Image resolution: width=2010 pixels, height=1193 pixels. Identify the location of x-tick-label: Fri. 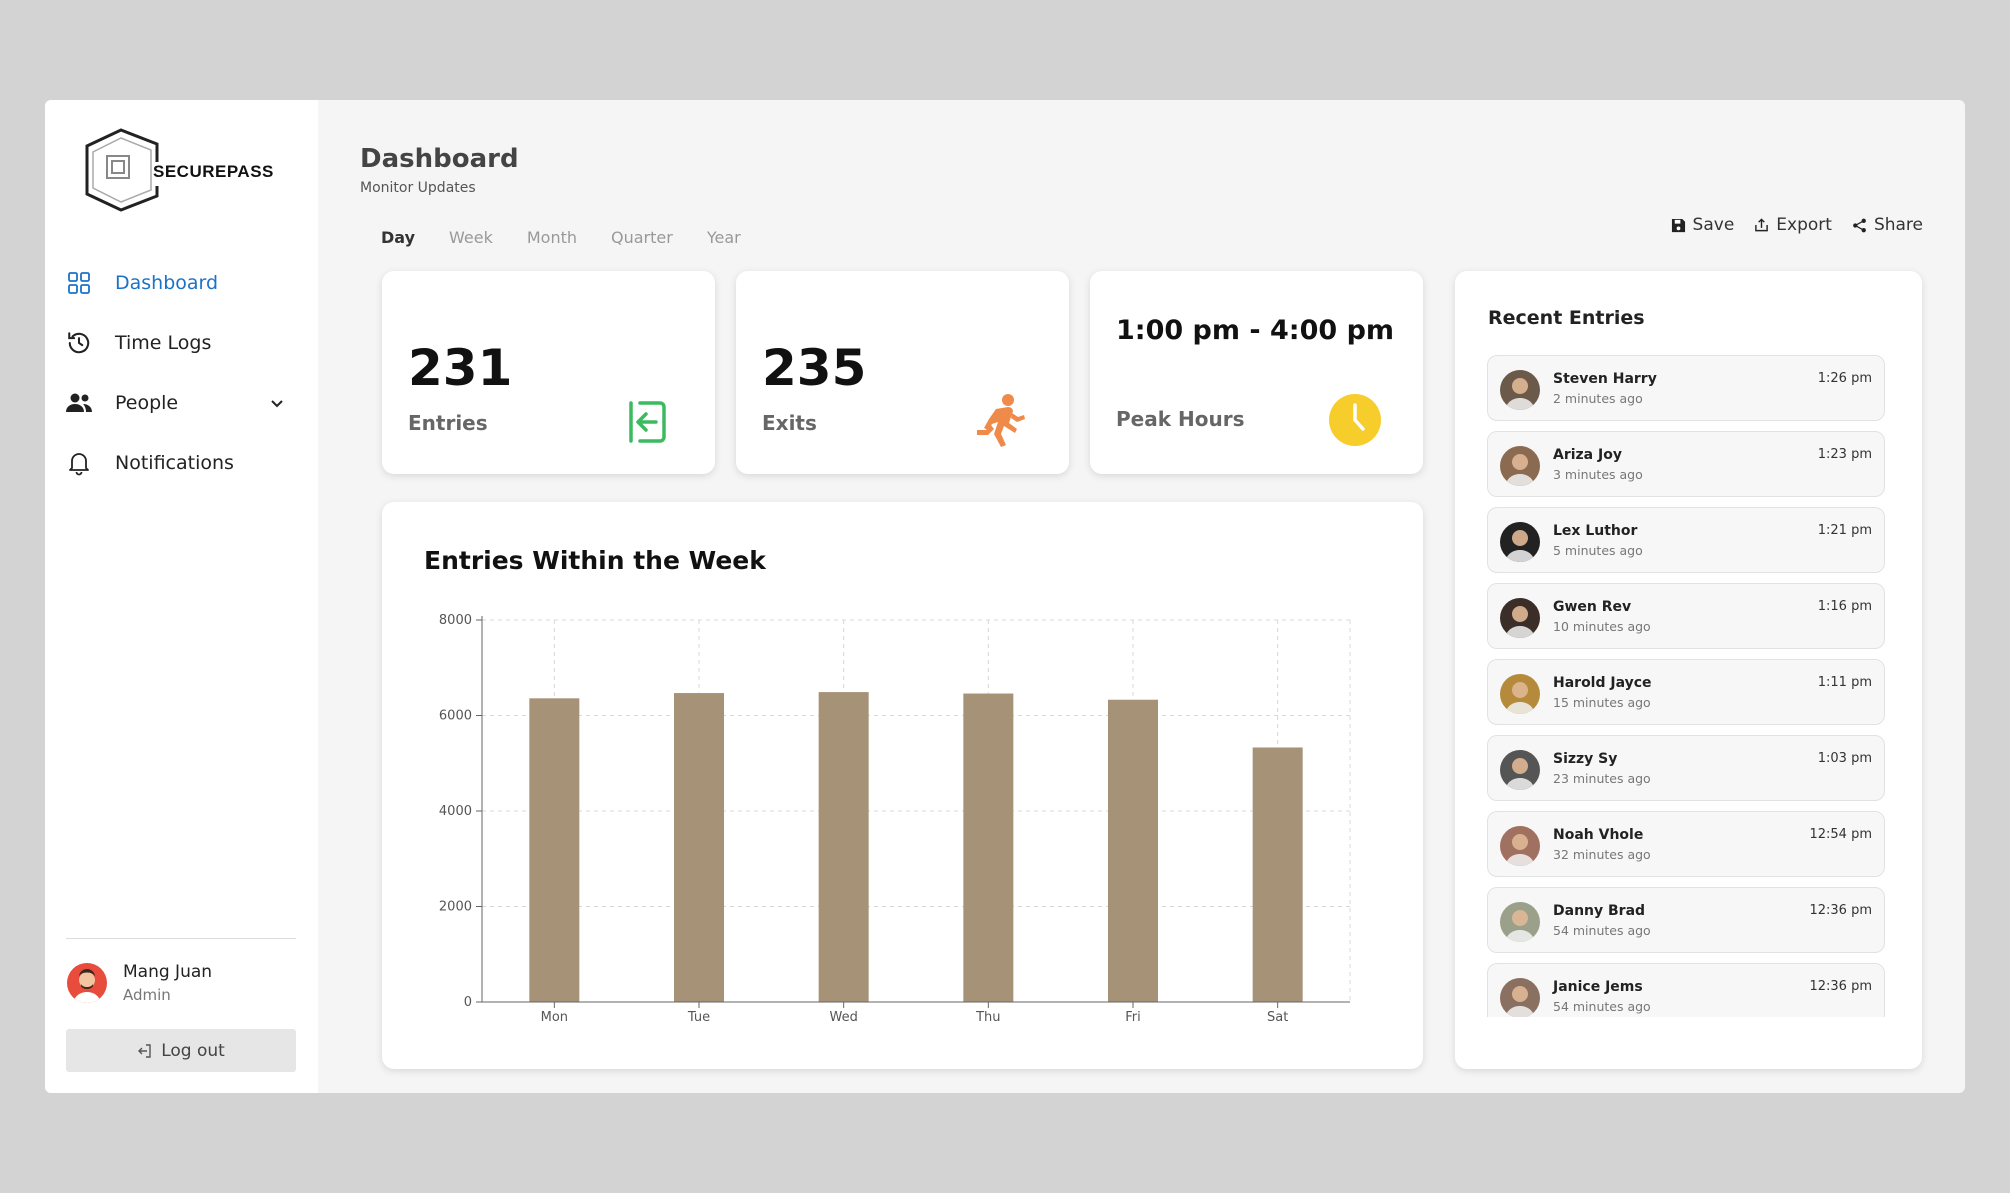
(1133, 1017).